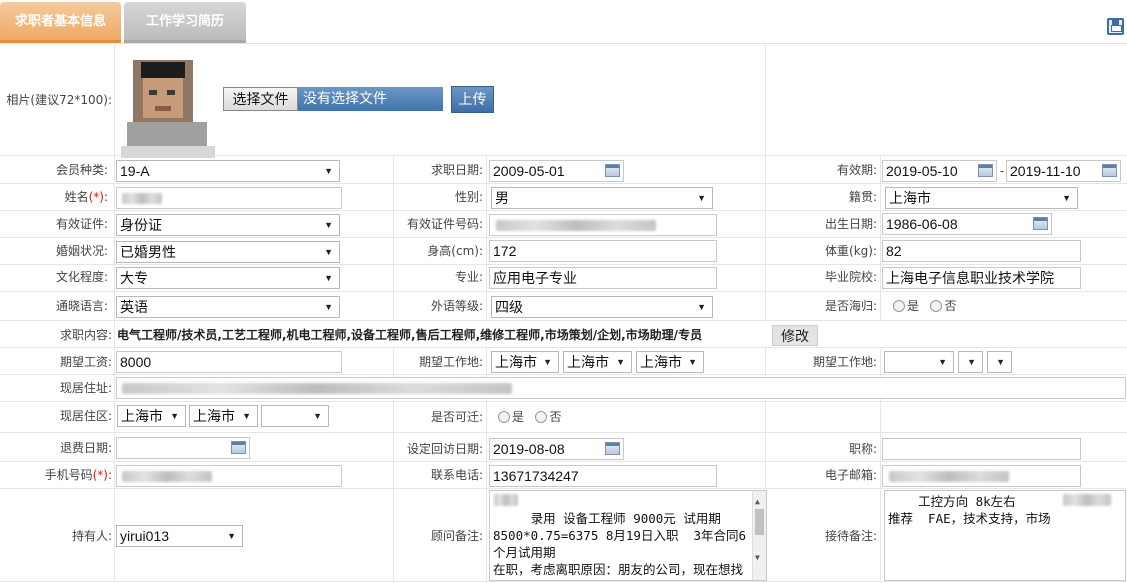  I want to click on gender-label: 性别:, so click(468, 197).